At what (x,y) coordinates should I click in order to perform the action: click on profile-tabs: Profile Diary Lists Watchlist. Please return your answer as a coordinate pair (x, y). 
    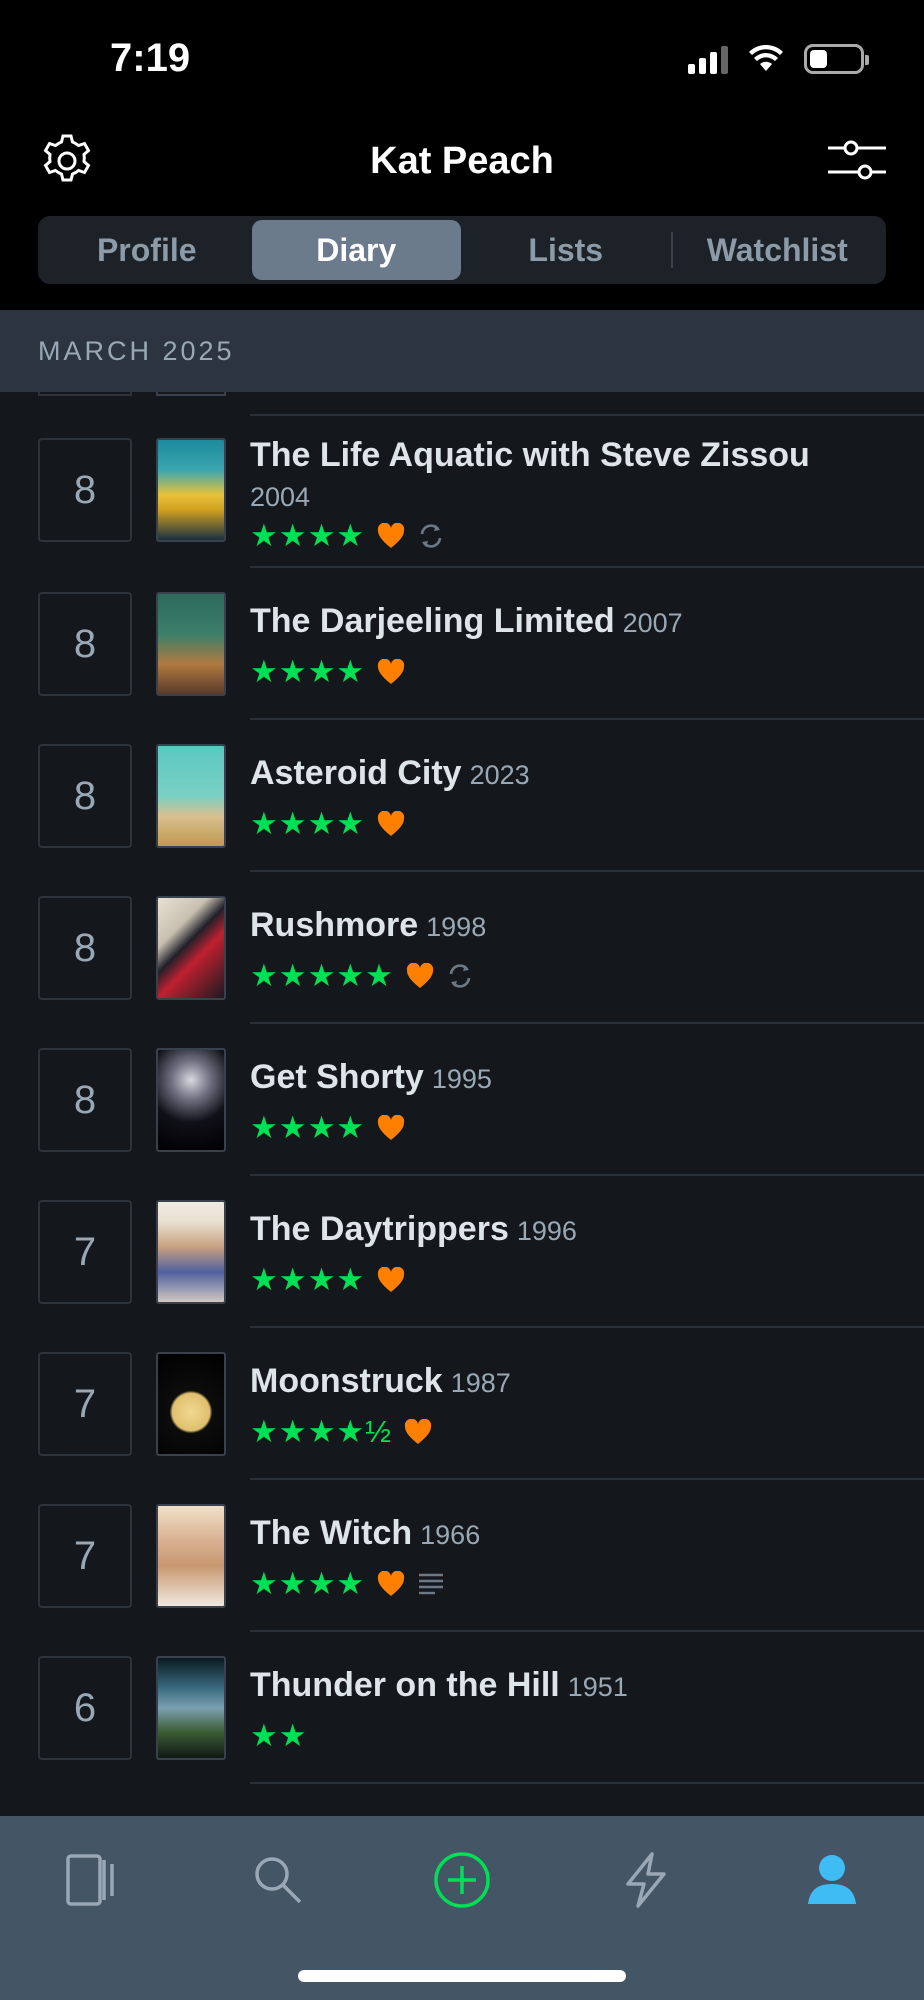
    Looking at the image, I should click on (462, 250).